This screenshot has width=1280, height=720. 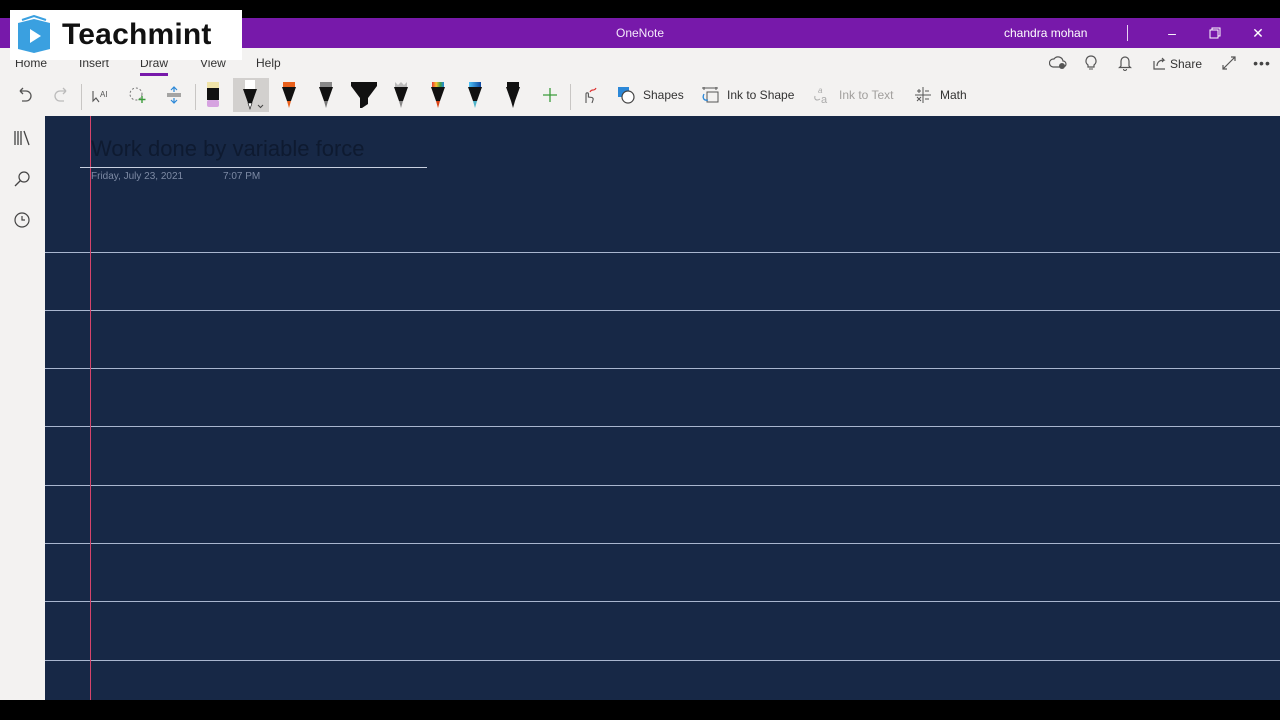 I want to click on lightbulb-icon, so click(x=1091, y=62).